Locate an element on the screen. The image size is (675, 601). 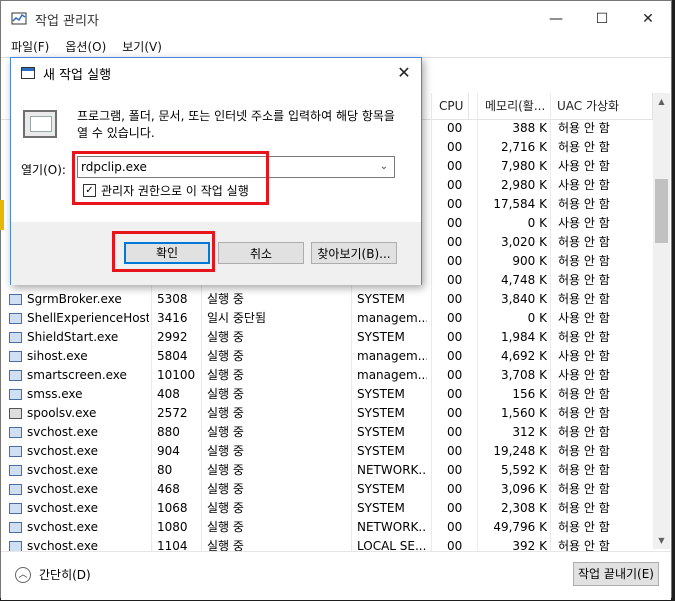
vertical-scrollbar: ▲ ▼ is located at coordinates (661, 321).